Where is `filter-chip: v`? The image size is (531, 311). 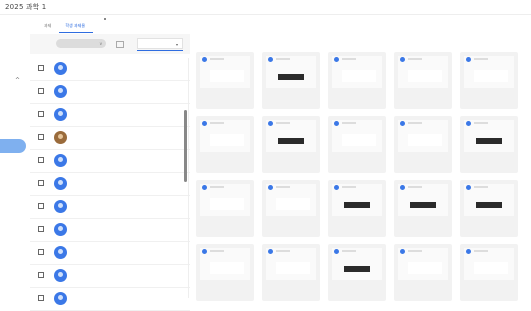 filter-chip: v is located at coordinates (81, 43).